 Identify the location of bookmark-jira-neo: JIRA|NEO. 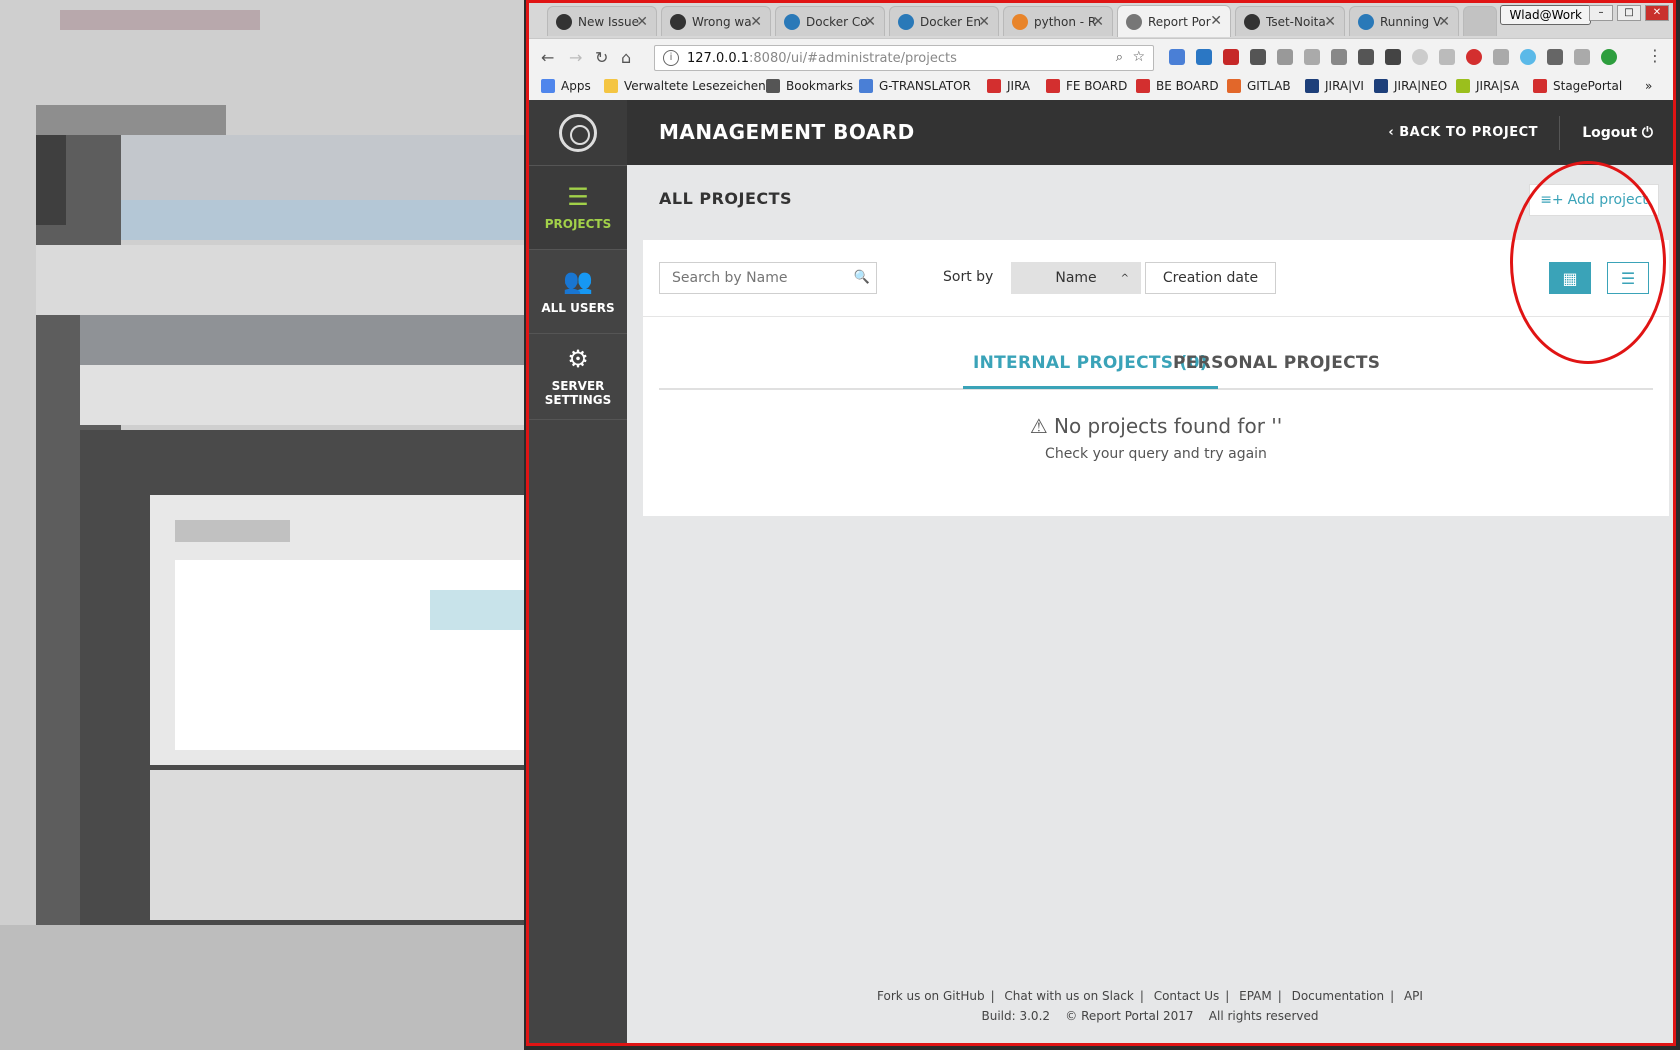
(1410, 86).